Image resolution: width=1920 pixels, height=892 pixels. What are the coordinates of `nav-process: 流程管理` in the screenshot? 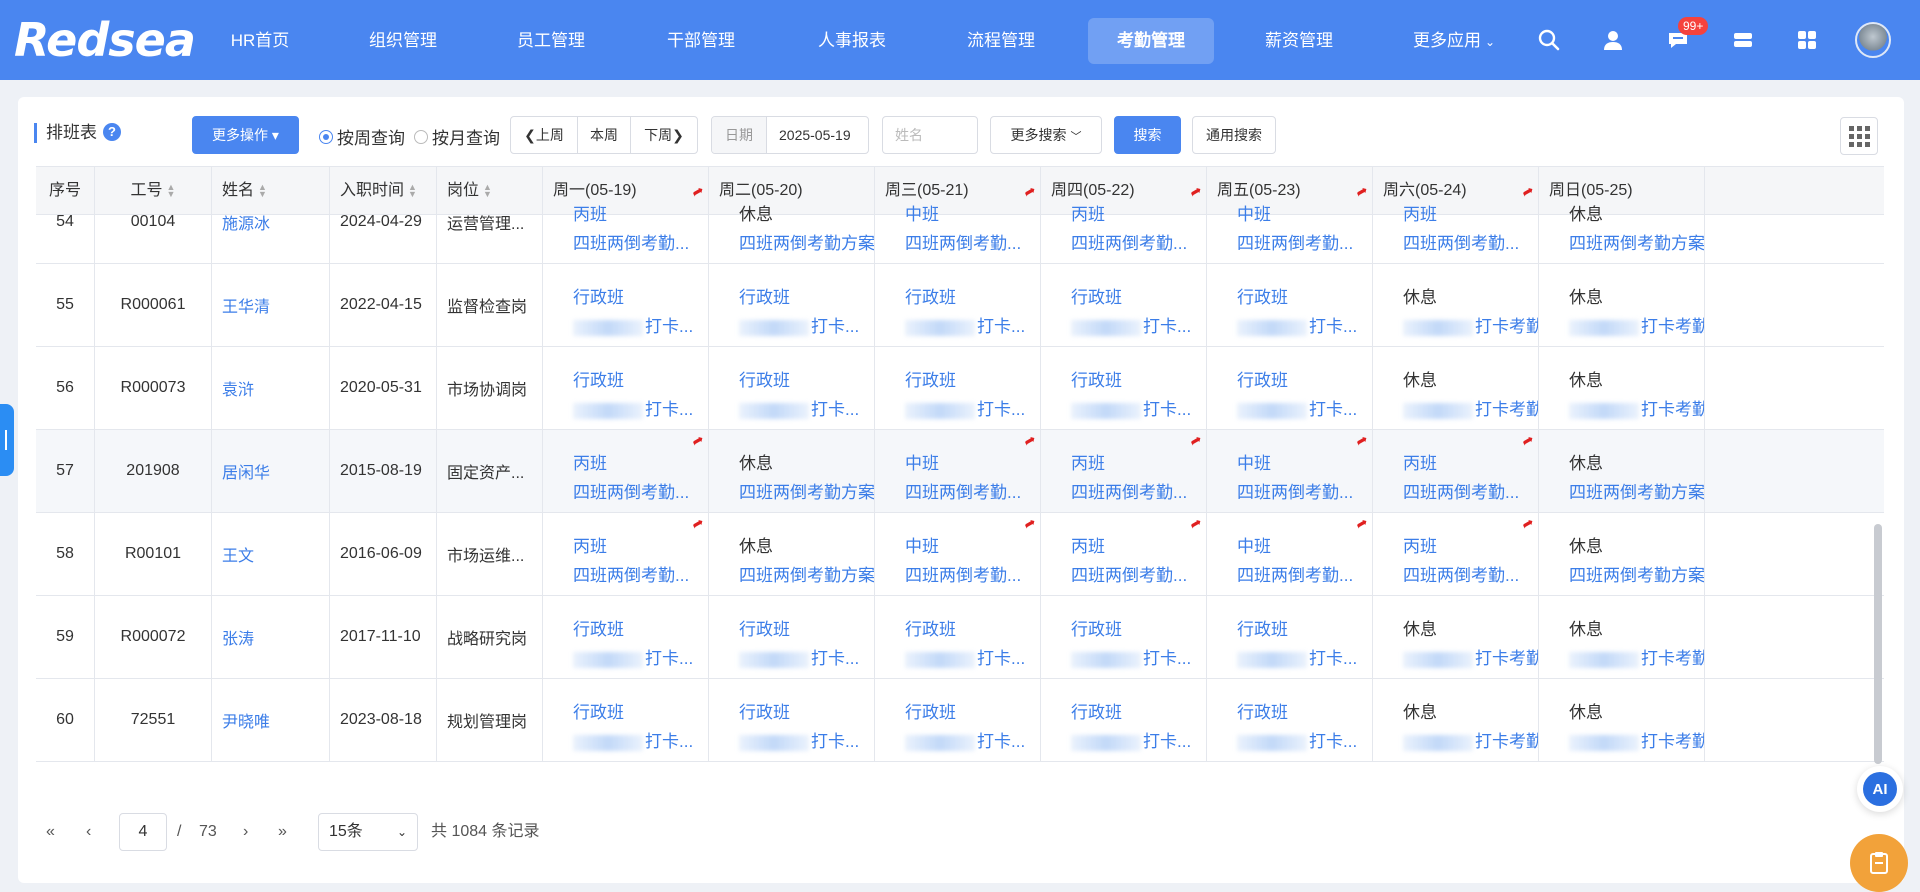 It's located at (1001, 41).